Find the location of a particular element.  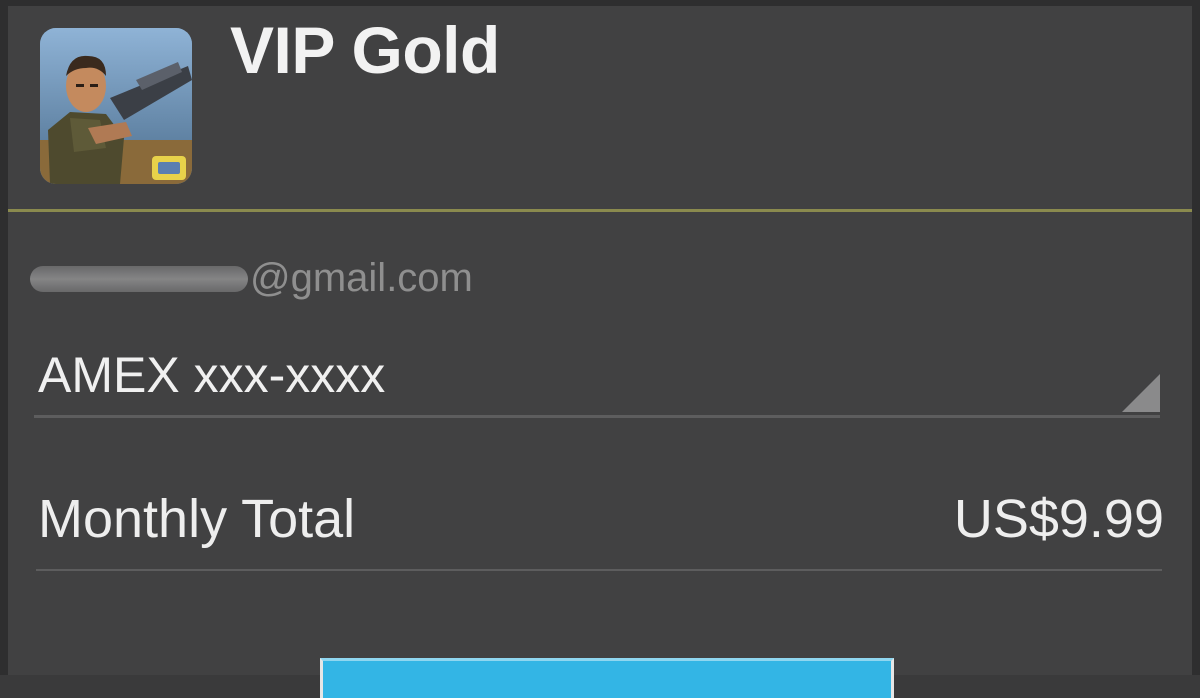

app-title: VIP Gold is located at coordinates (365, 50).